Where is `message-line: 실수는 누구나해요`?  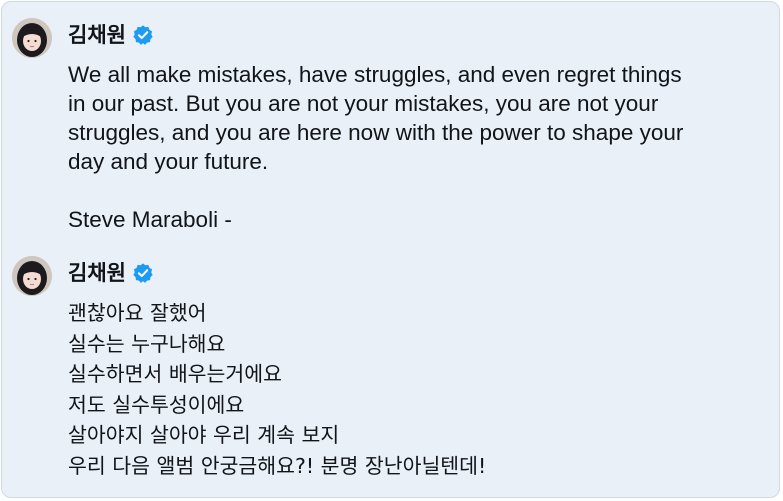
message-line: 실수는 누구나해요 is located at coordinates (147, 343).